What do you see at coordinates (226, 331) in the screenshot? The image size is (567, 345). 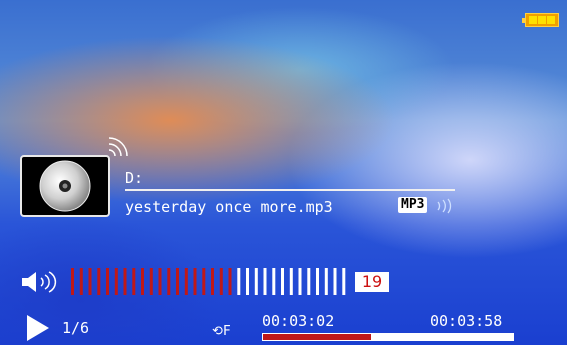 I see `repeat-mode-label: F` at bounding box center [226, 331].